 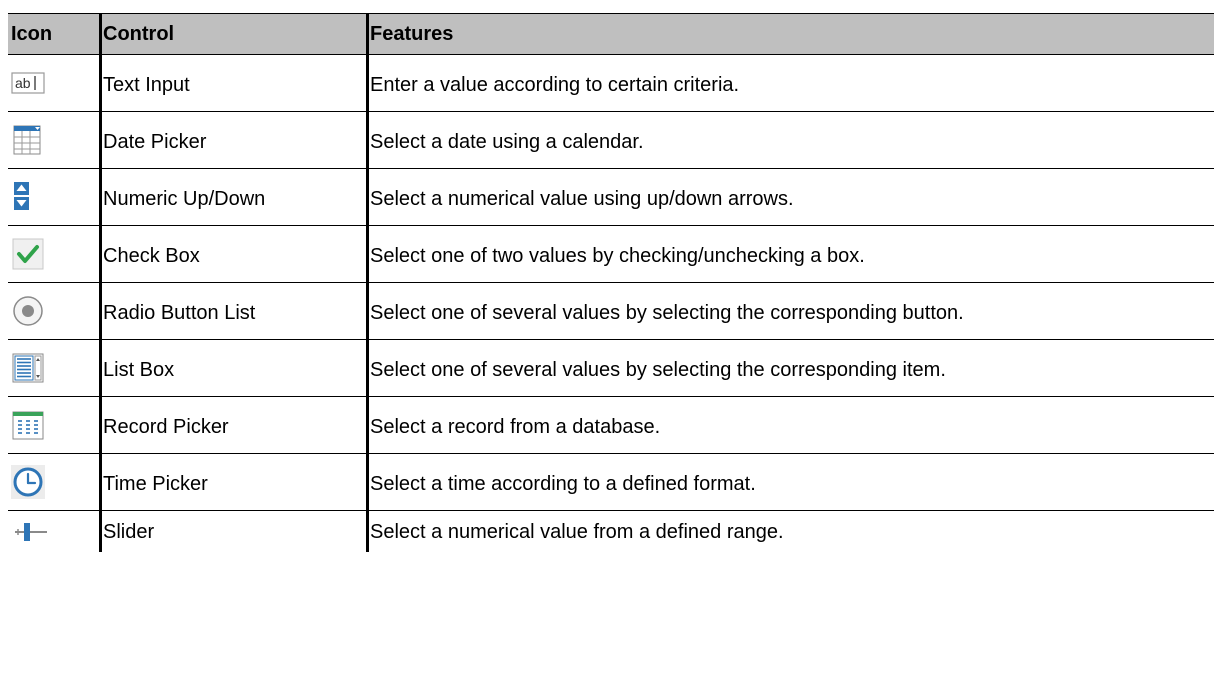 I want to click on control-features: Select a record from a database., so click(x=515, y=427).